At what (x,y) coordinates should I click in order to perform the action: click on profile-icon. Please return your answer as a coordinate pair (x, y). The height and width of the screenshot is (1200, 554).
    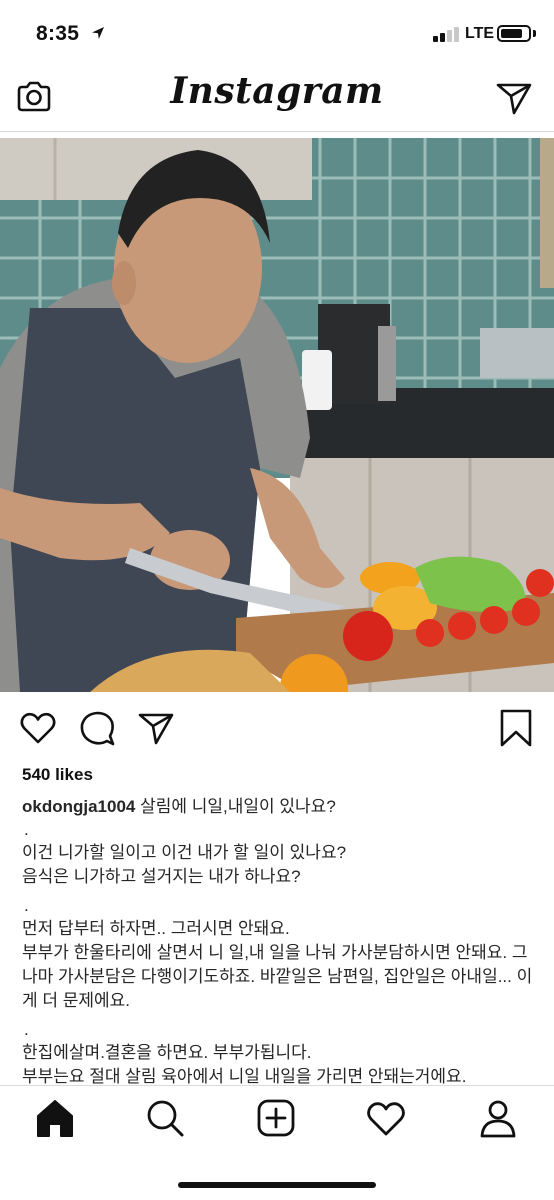
    Looking at the image, I should click on (498, 1118).